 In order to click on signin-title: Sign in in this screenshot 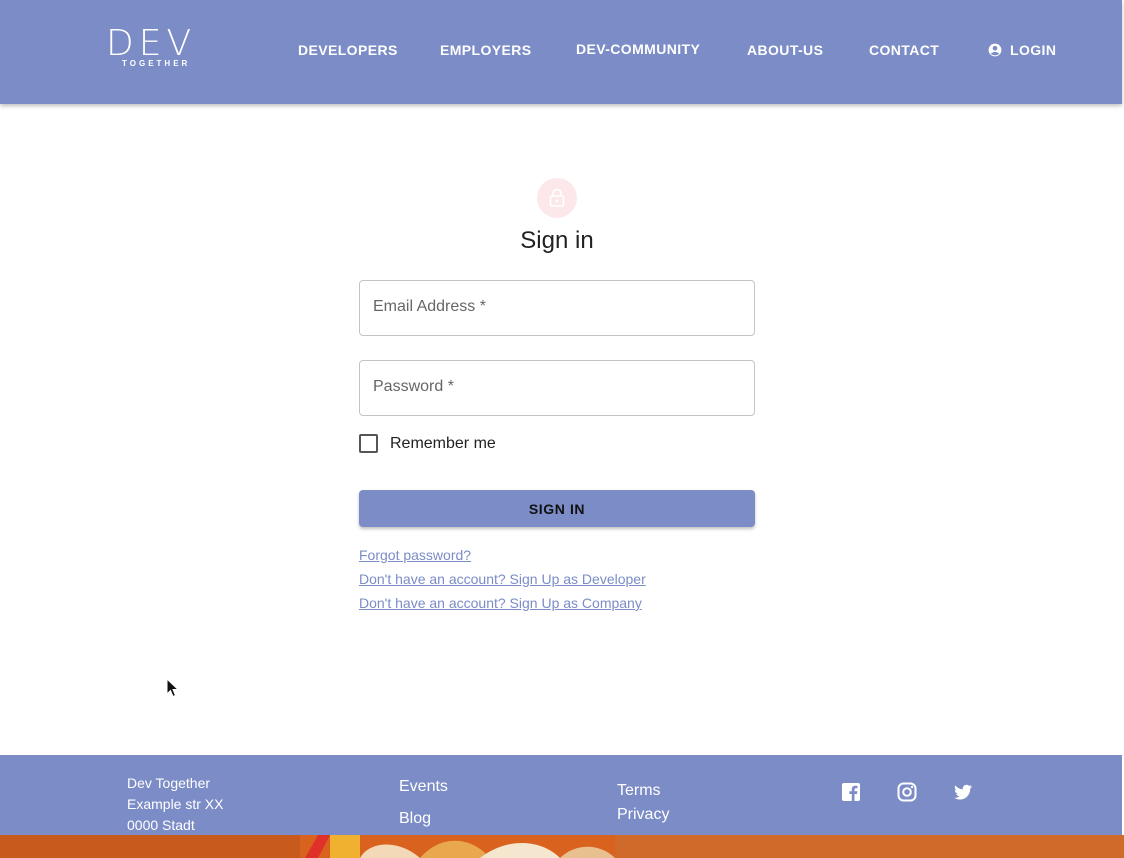, I will do `click(557, 240)`.